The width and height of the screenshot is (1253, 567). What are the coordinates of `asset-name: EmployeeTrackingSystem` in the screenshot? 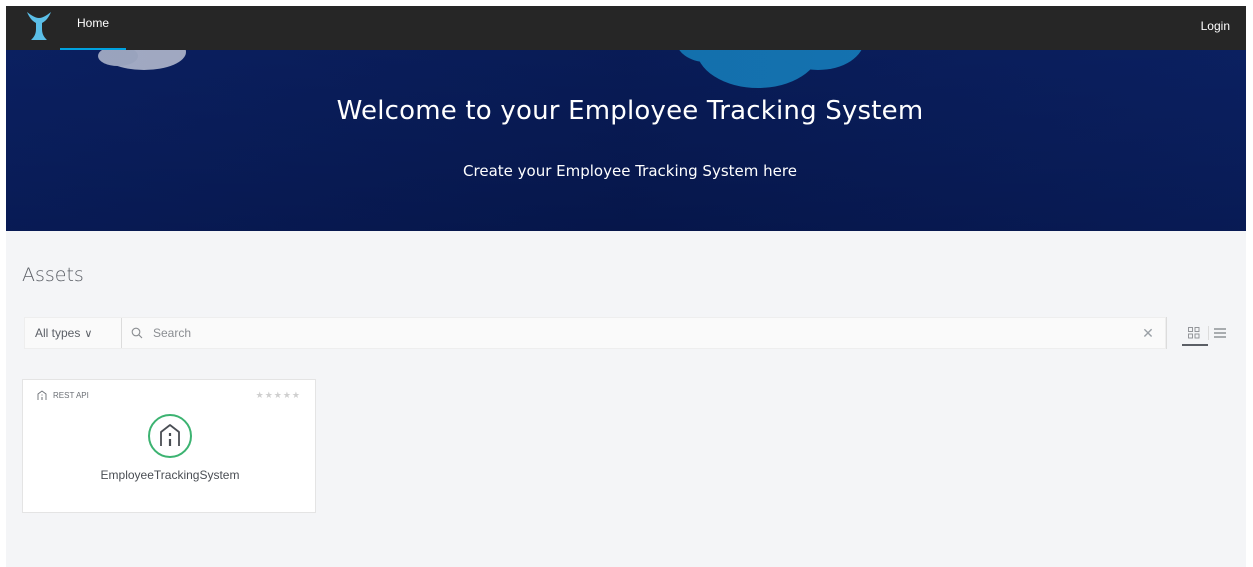 It's located at (170, 475).